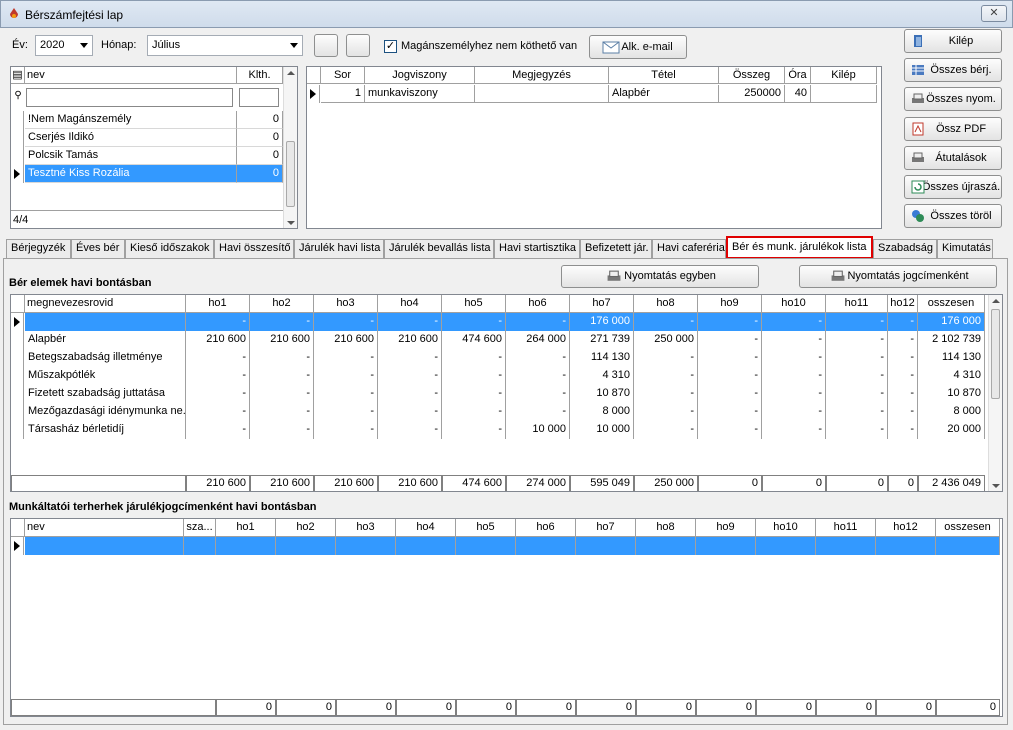  I want to click on month-value: 10 000, so click(538, 430).